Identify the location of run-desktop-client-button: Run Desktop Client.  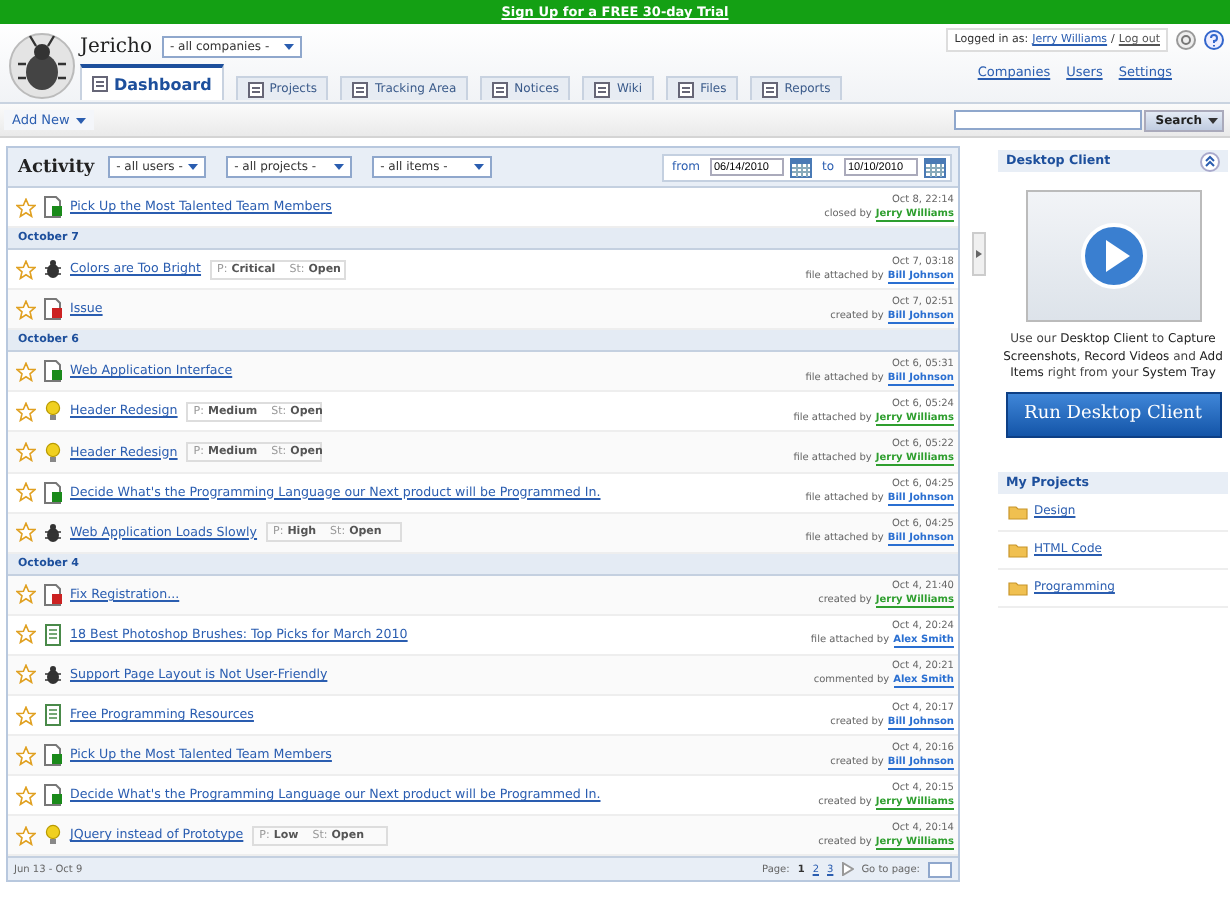
(1113, 414).